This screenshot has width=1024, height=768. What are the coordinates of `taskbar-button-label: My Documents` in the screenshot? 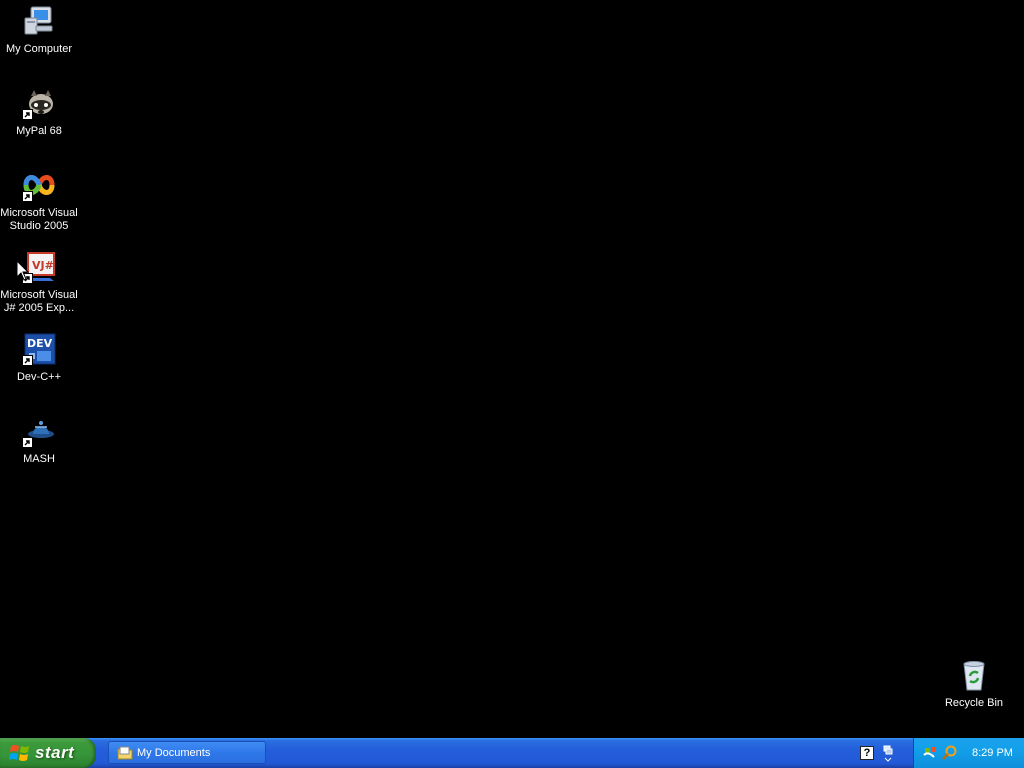 It's located at (174, 752).